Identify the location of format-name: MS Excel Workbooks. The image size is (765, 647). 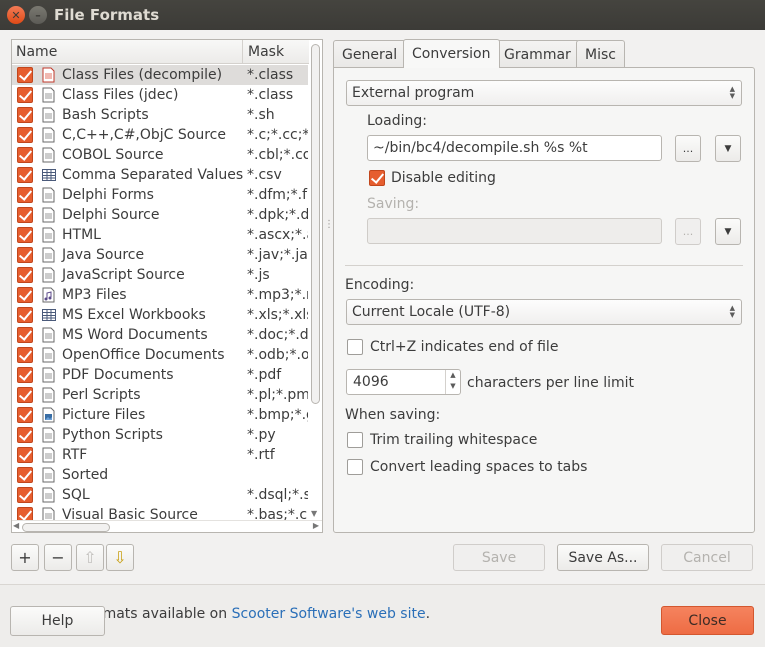
(134, 315).